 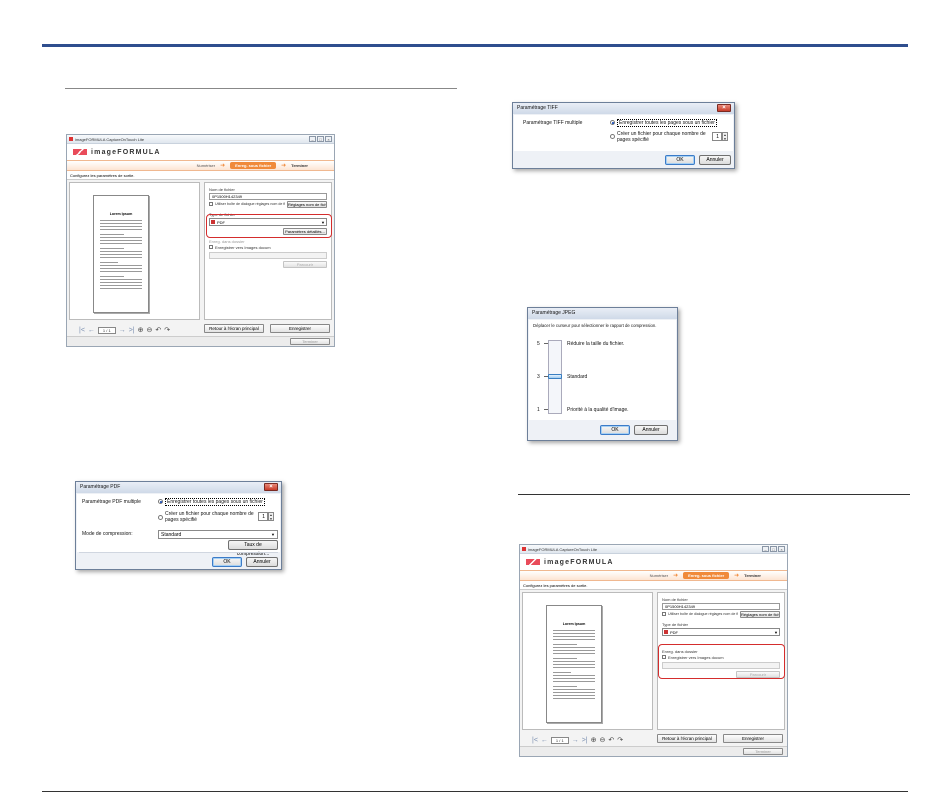 I want to click on dialog-separator, so click(x=178, y=552).